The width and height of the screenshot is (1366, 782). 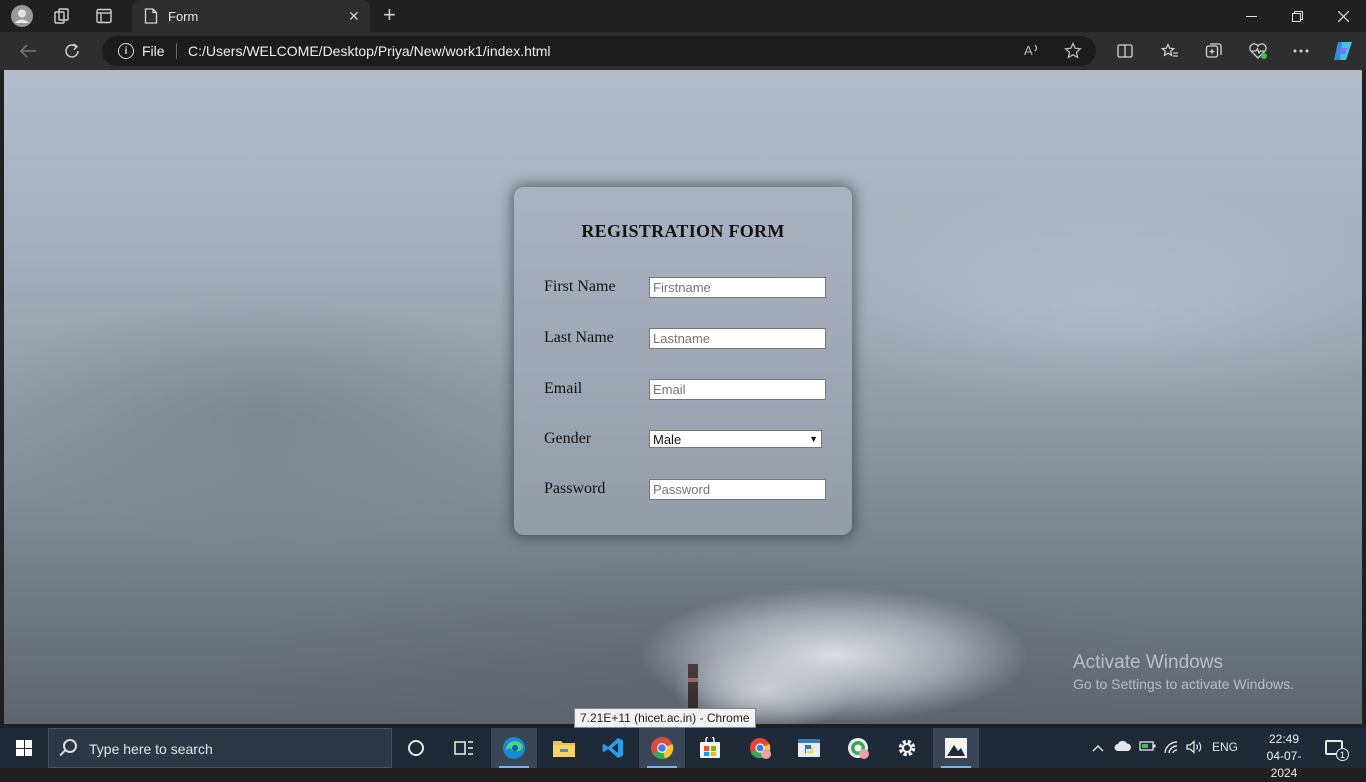 What do you see at coordinates (858, 748) in the screenshot?
I see `chrome-app-alt-icon` at bounding box center [858, 748].